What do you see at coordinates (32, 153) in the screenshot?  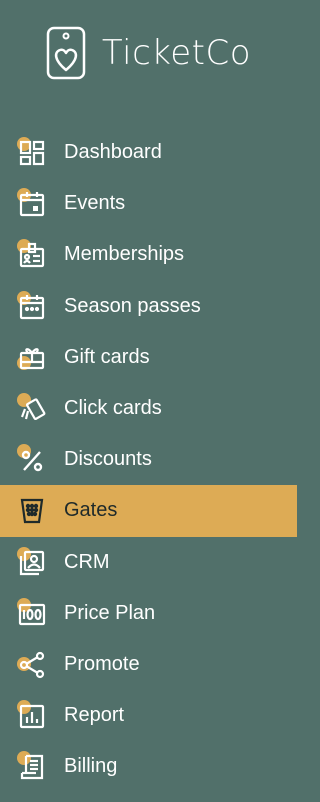 I see `dashboard-icon` at bounding box center [32, 153].